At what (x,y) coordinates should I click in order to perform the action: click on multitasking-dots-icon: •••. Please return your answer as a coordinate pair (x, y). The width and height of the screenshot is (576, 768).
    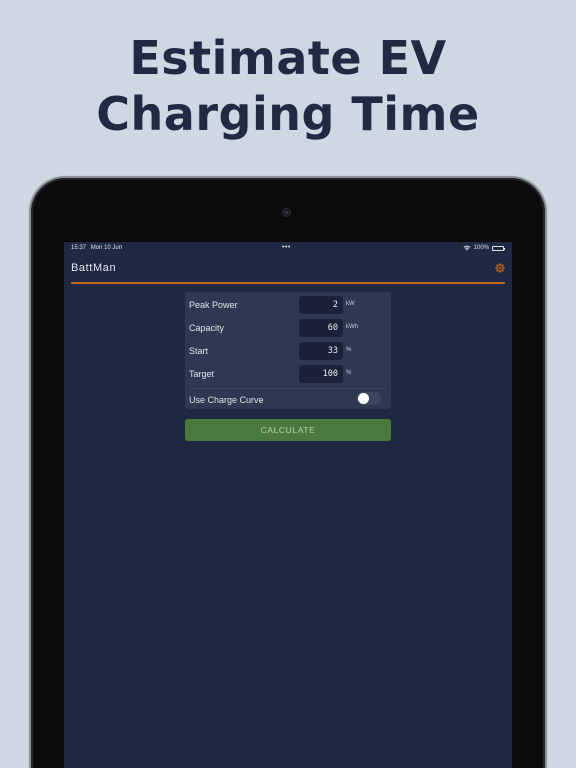
    Looking at the image, I should click on (286, 248).